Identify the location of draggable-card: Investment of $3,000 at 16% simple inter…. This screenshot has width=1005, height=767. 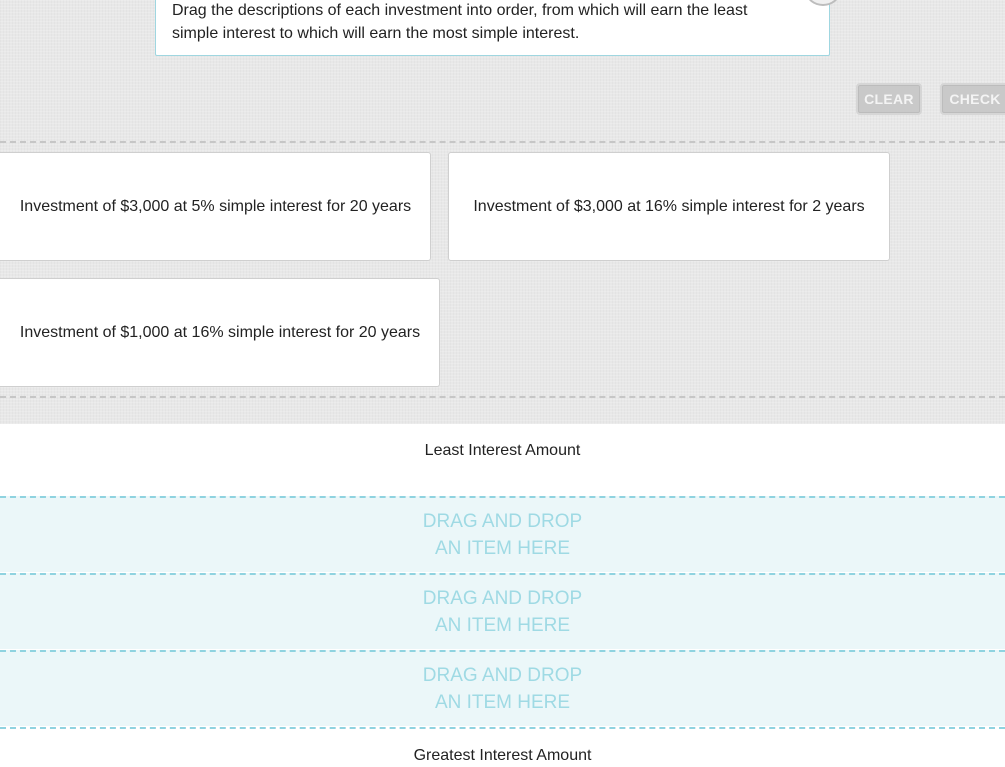
(669, 206).